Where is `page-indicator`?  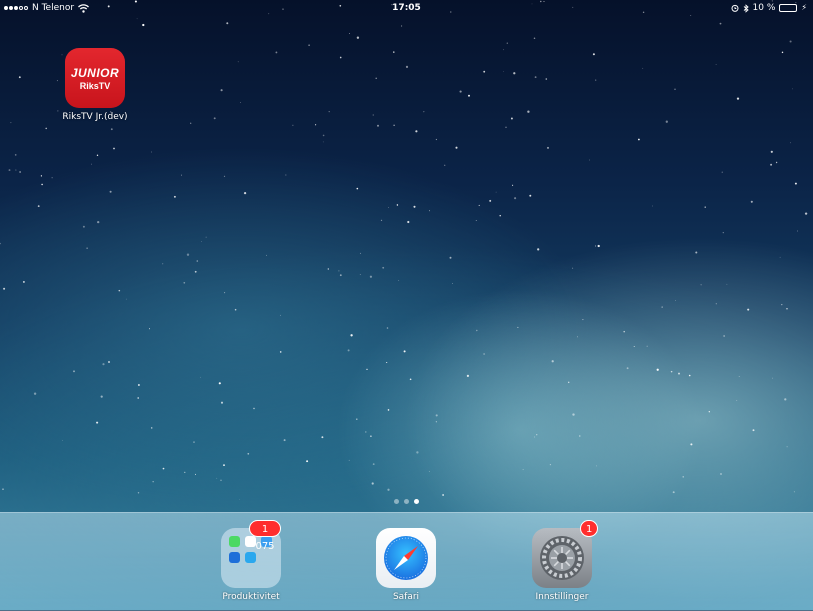
page-indicator is located at coordinates (406, 501).